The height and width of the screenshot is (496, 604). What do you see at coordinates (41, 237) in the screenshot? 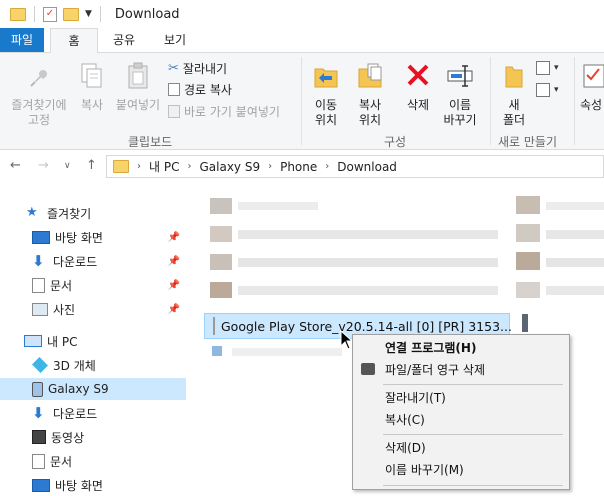
I see `desktop-icon` at bounding box center [41, 237].